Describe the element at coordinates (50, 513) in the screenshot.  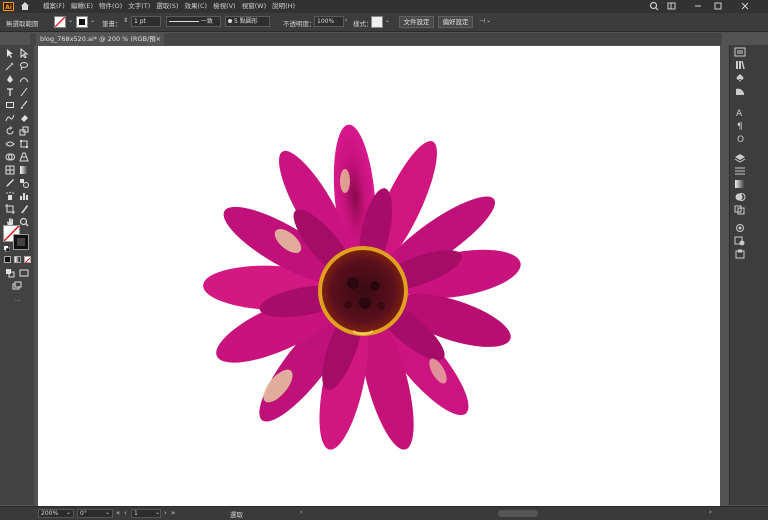
I see `zoom-value: 200%` at that location.